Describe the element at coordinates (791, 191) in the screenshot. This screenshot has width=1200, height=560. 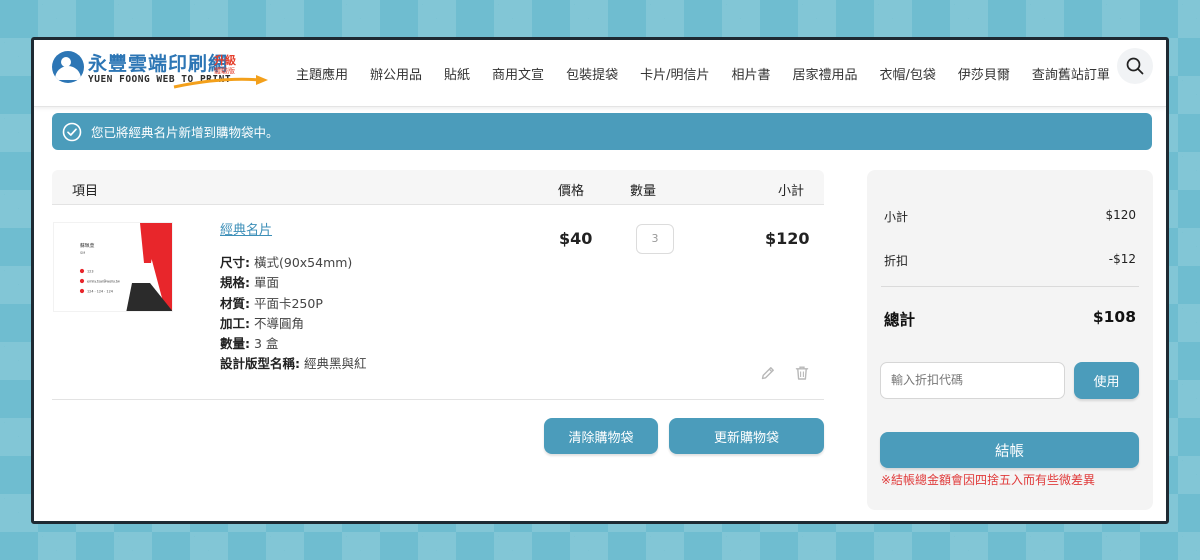
I see `column-header-subtotal: 小計` at that location.